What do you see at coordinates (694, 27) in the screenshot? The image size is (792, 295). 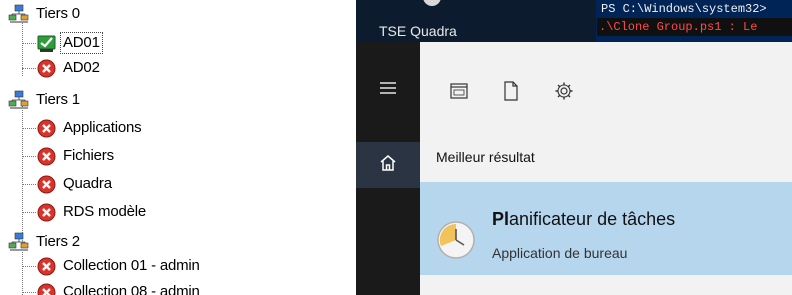 I see `powershell-error-line: .\Clone Group.ps1 : Le` at bounding box center [694, 27].